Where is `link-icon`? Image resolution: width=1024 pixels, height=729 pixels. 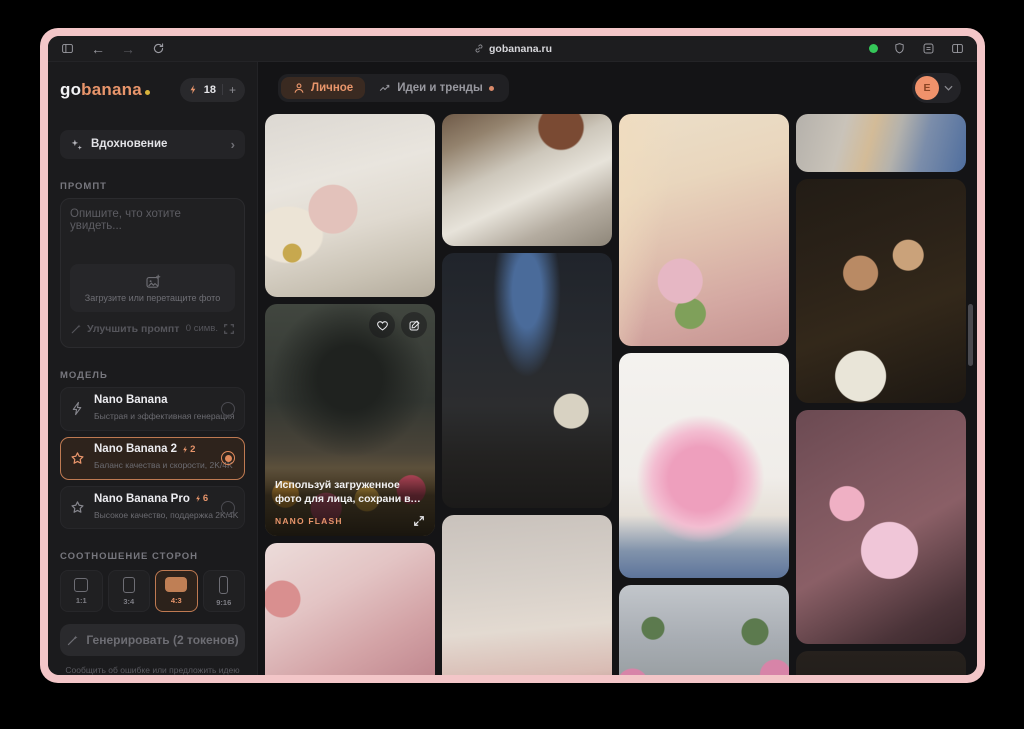 link-icon is located at coordinates (478, 48).